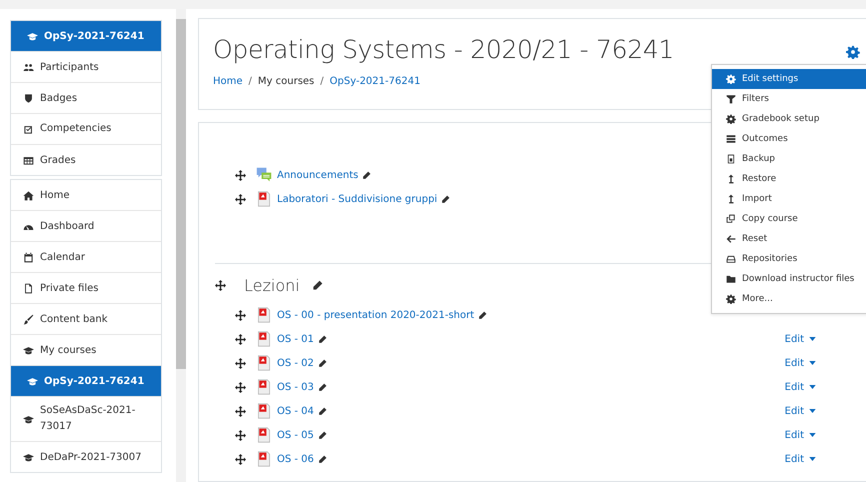 The image size is (866, 482). Describe the element at coordinates (789, 79) in the screenshot. I see `menu-item: Edit settings` at that location.